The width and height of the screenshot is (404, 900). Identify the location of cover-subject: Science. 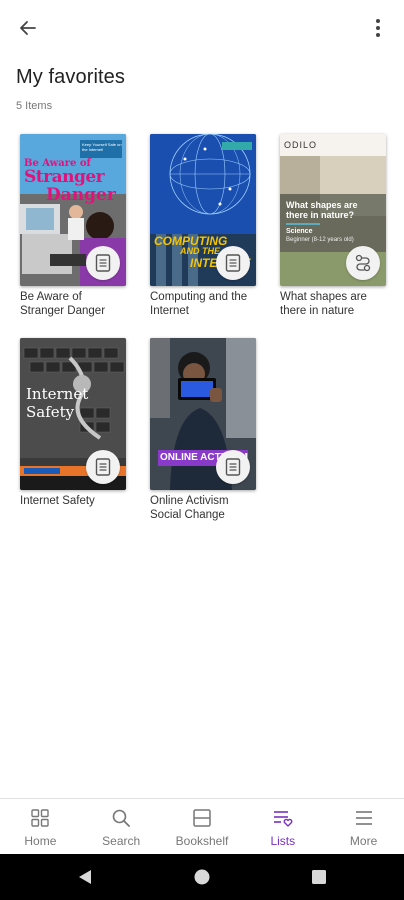
(299, 231).